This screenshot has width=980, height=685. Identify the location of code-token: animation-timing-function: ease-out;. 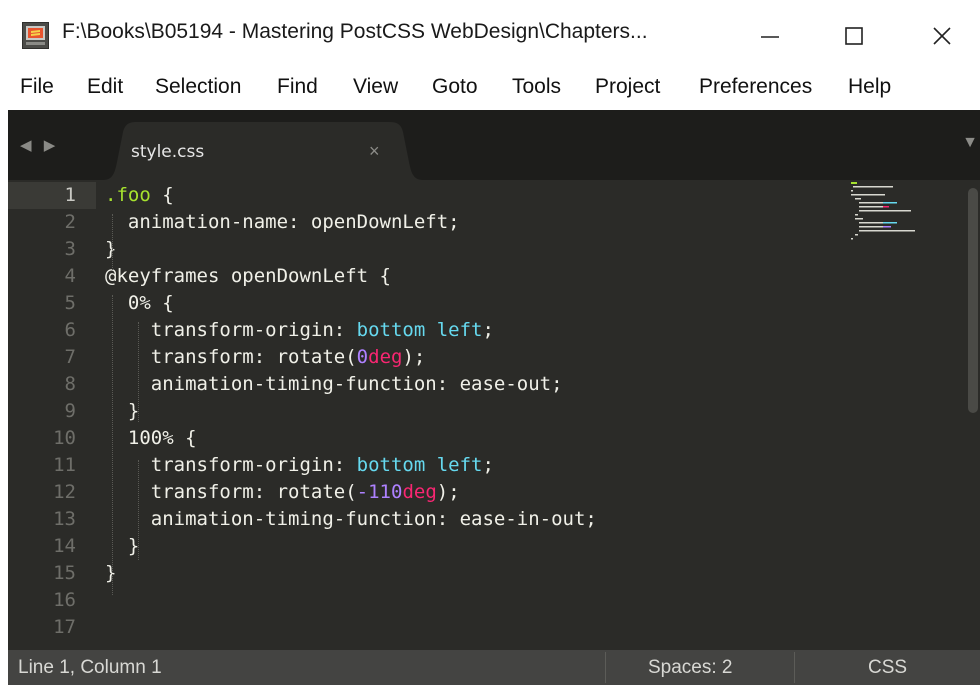
(334, 384).